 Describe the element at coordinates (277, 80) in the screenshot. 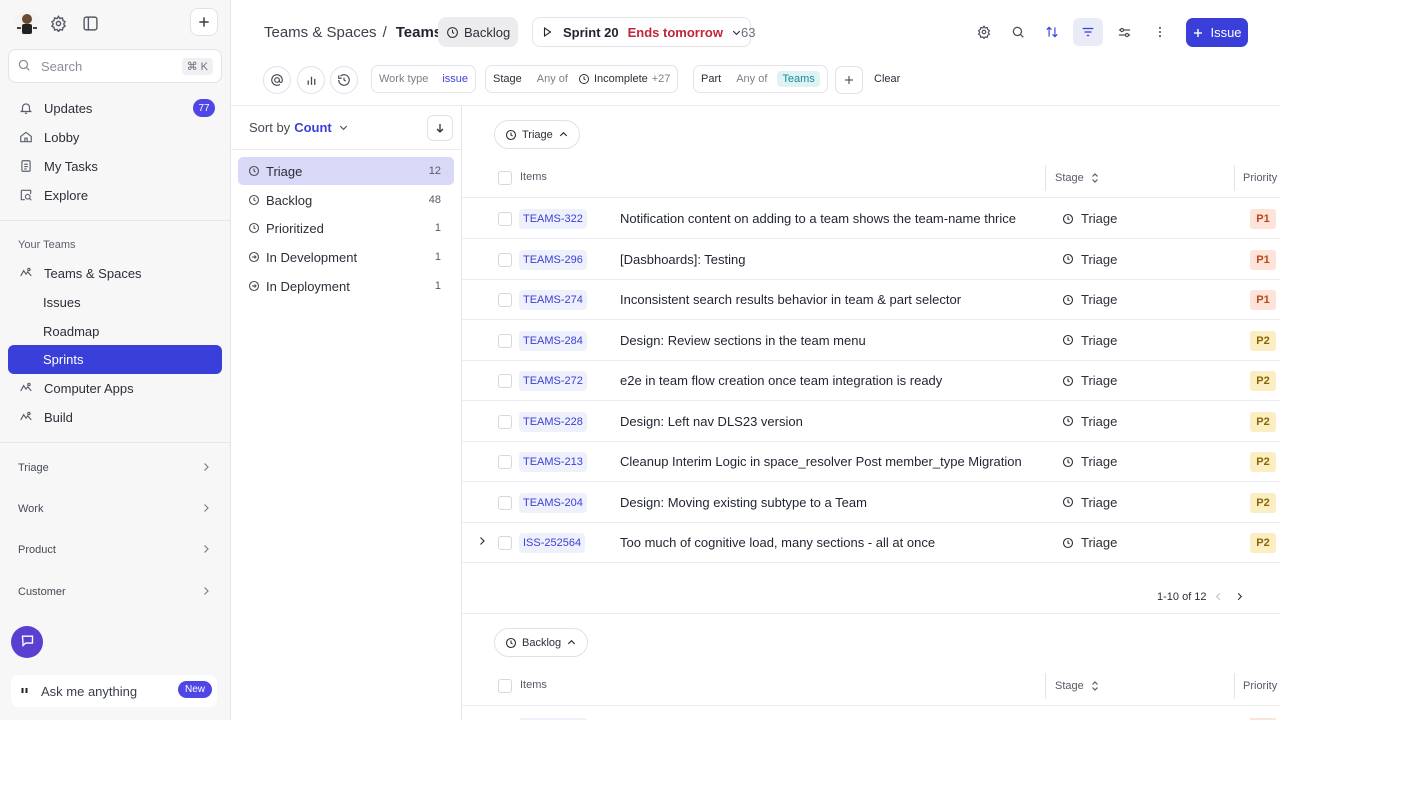

I see `mentions-button` at that location.